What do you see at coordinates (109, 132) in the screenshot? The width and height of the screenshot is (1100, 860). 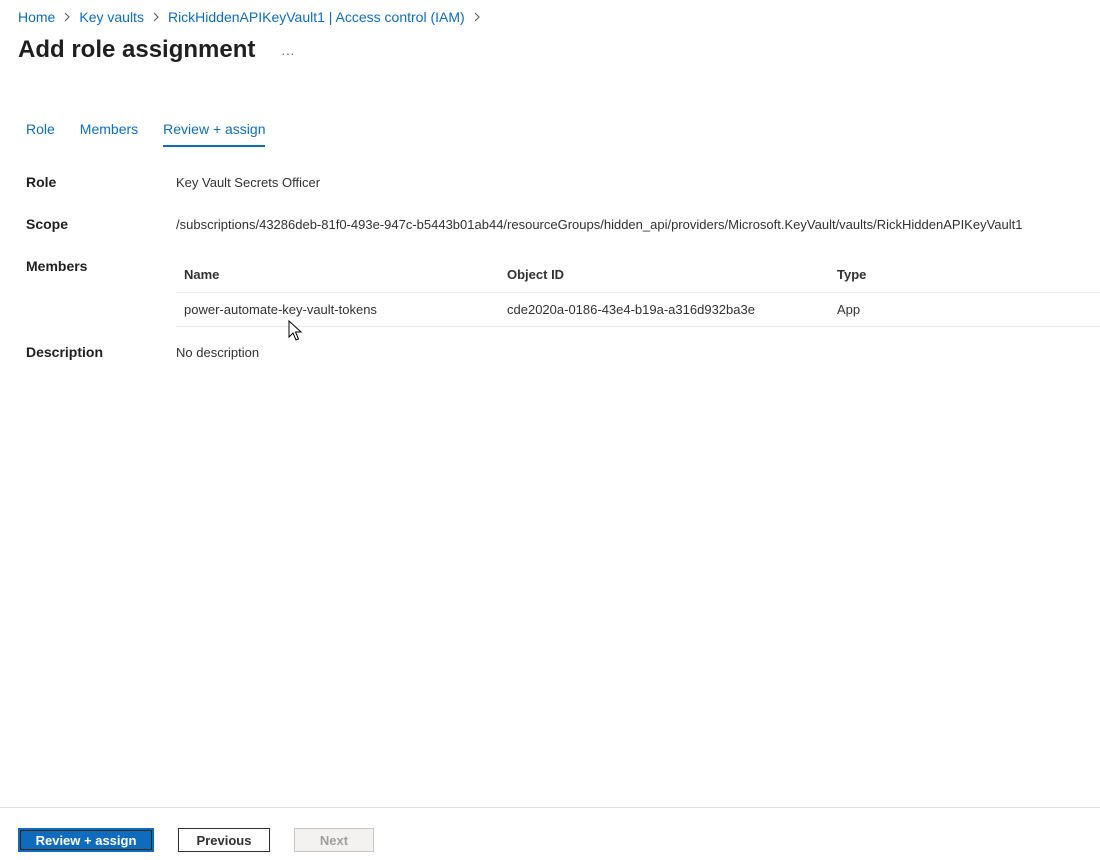 I see `tab-members: Members` at bounding box center [109, 132].